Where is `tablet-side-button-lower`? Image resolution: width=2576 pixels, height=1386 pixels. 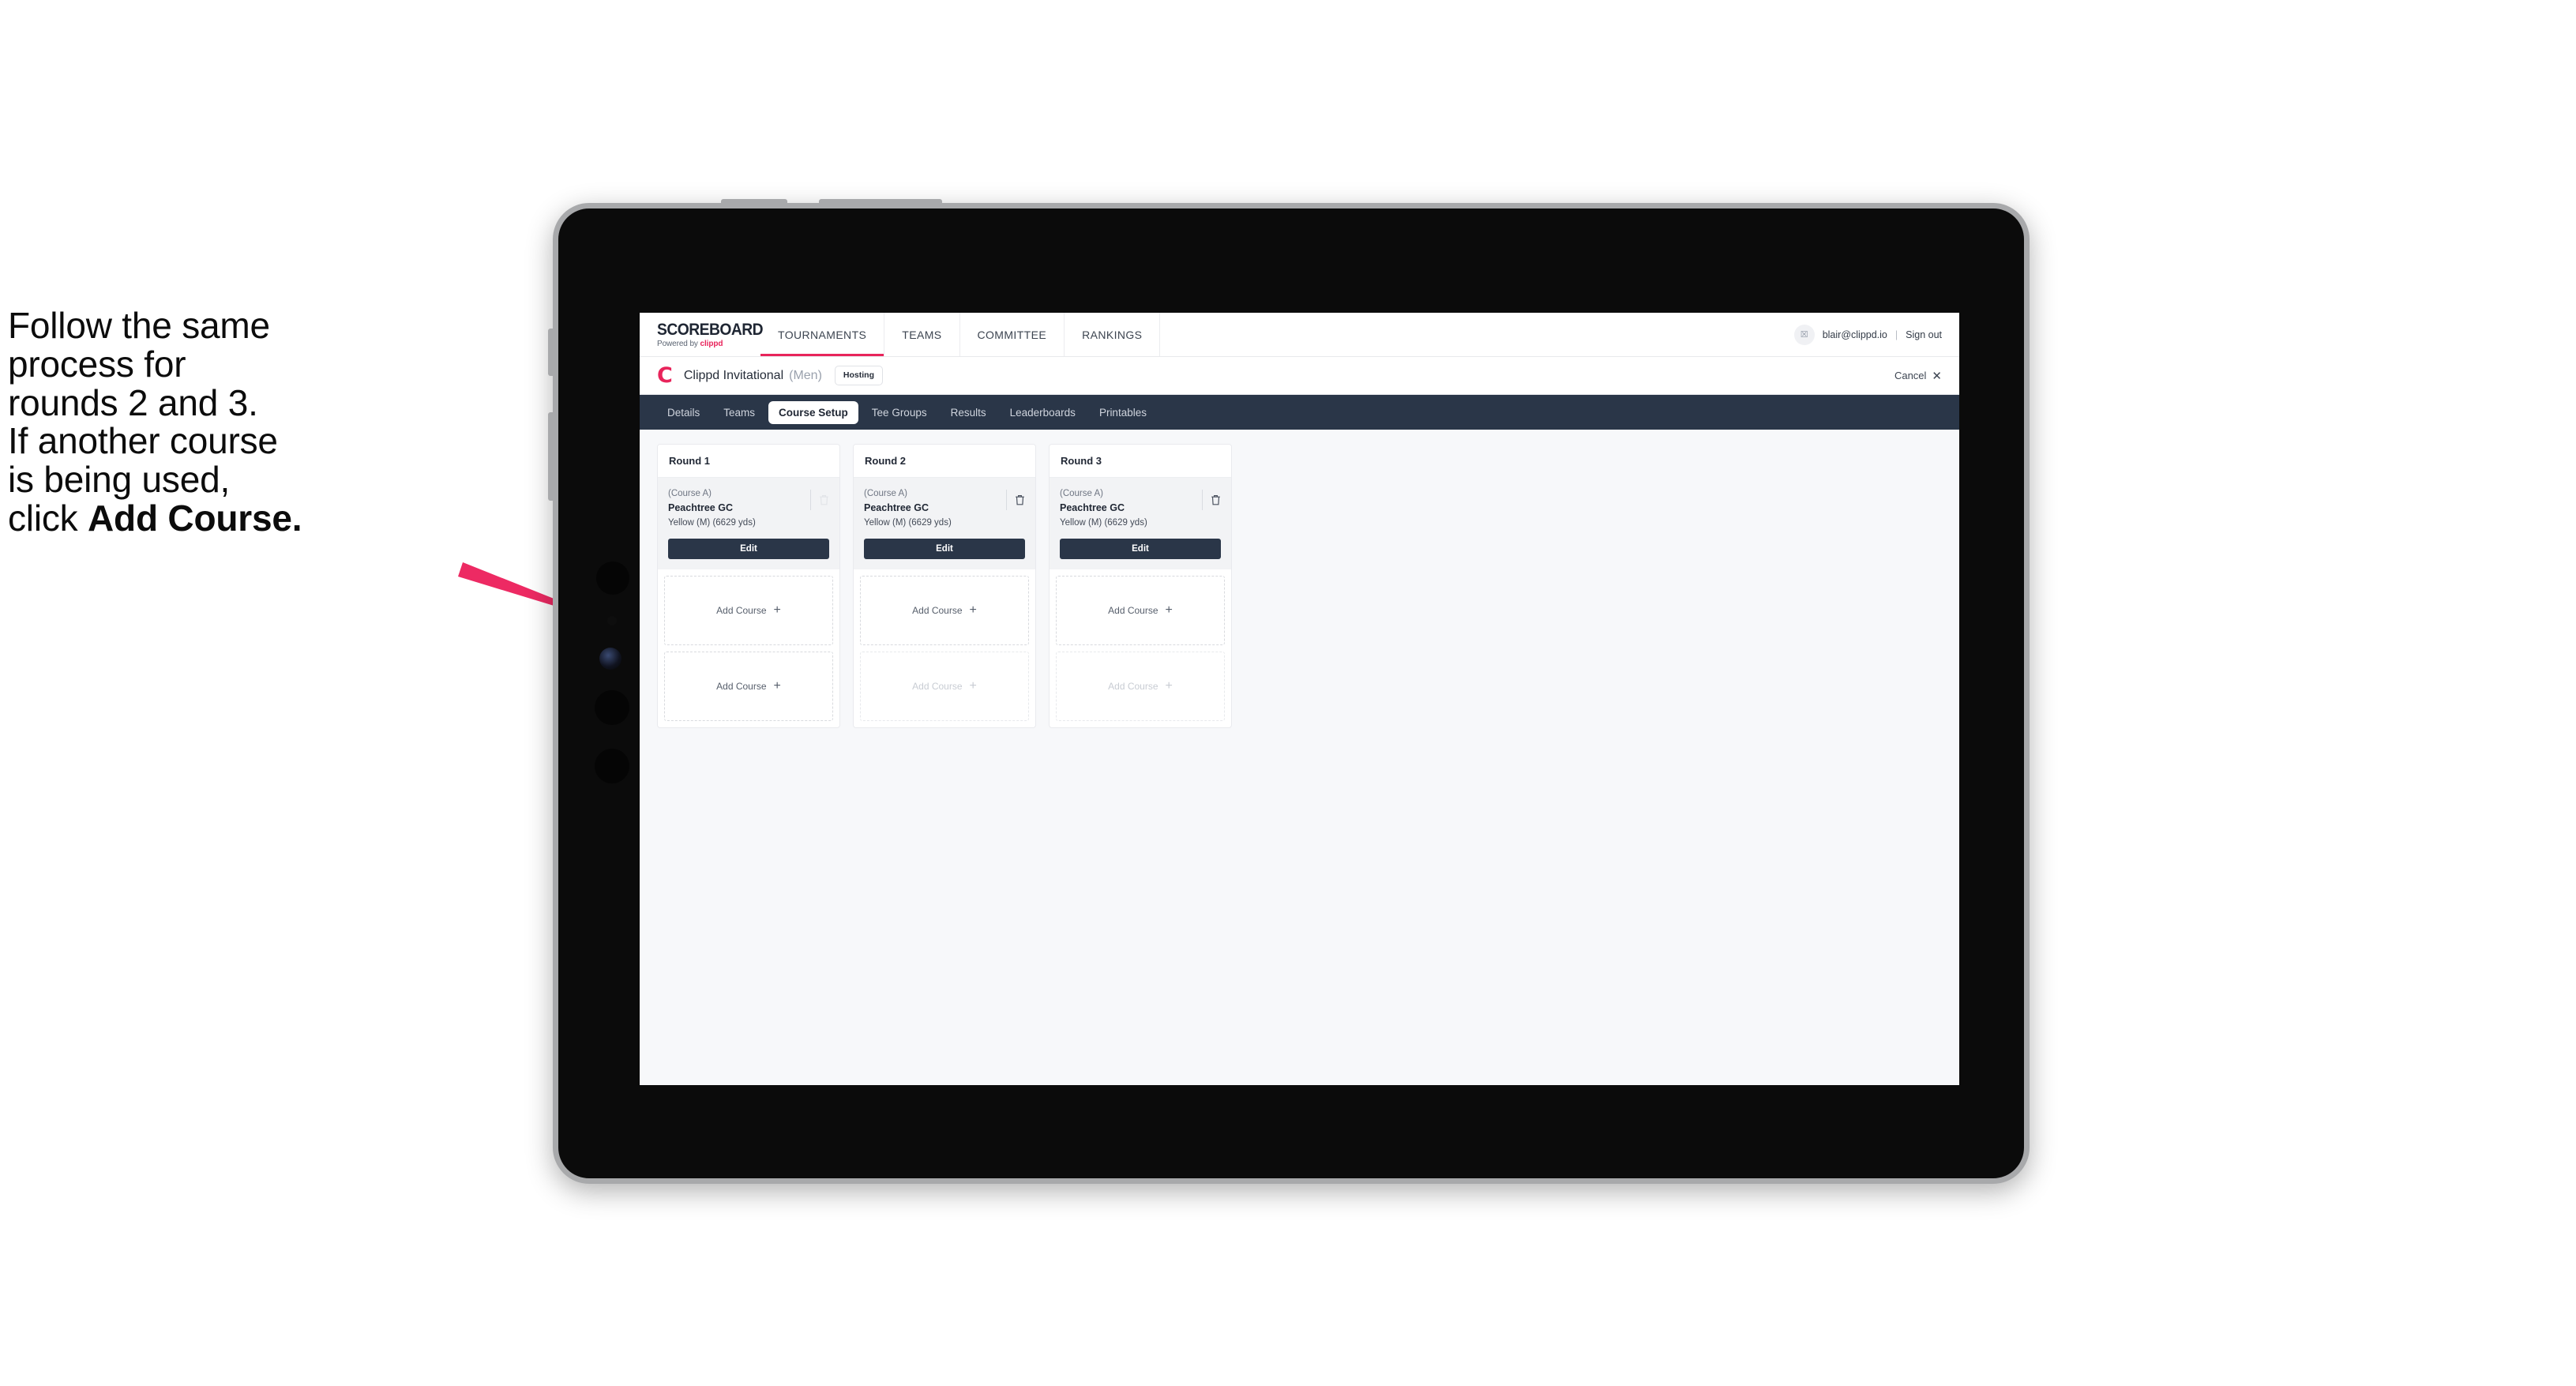
tablet-side-button-lower is located at coordinates (551, 456).